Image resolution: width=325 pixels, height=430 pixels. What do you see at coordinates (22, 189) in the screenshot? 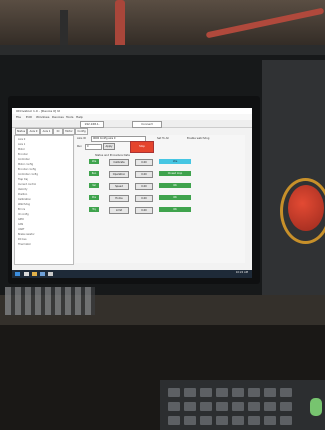
I see `tree-item: Velocity` at bounding box center [22, 189].